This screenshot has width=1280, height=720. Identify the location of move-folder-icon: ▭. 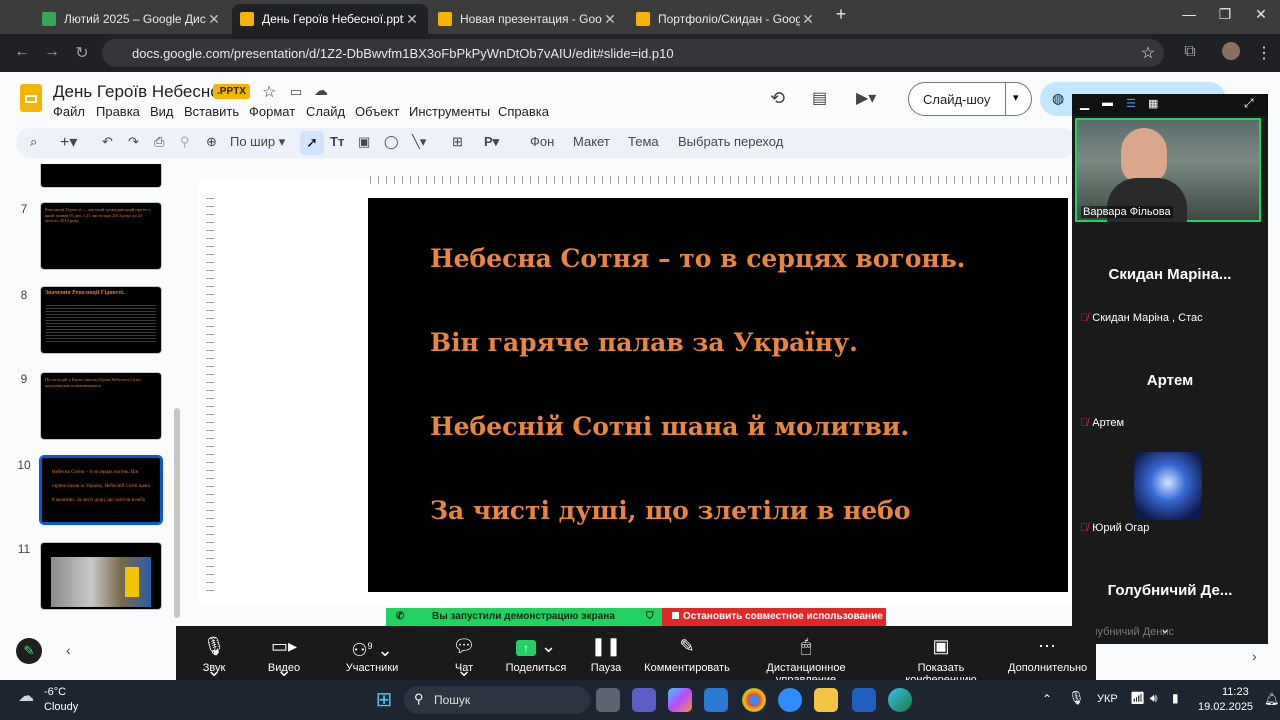
(296, 92).